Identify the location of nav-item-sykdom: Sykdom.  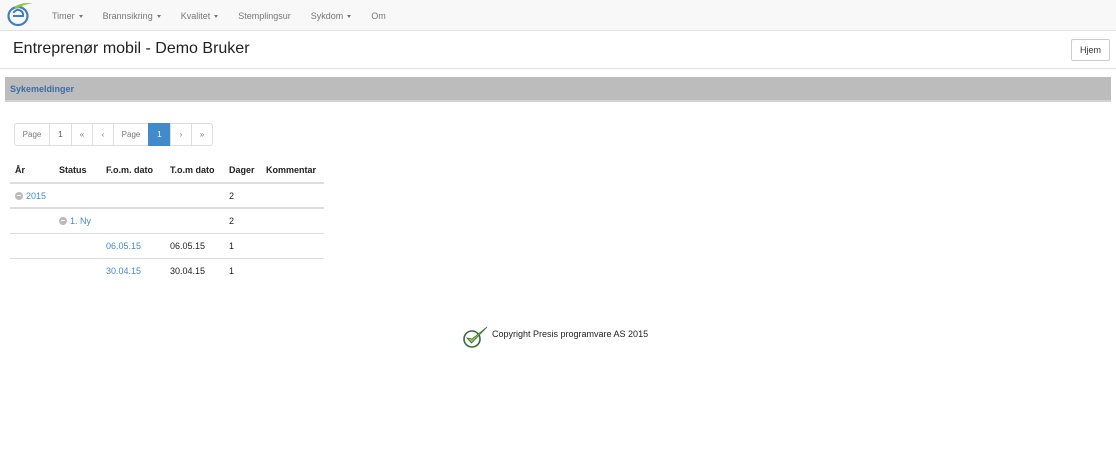
(331, 16).